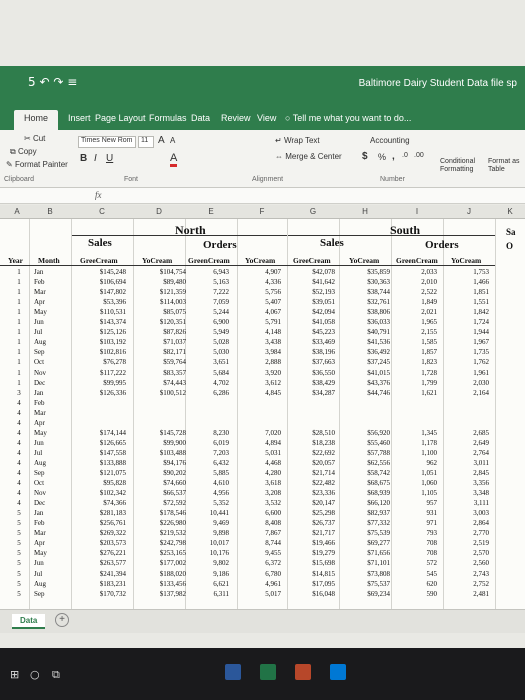 The height and width of the screenshot is (700, 525). What do you see at coordinates (49, 553) in the screenshot?
I see `month-cell: May` at bounding box center [49, 553].